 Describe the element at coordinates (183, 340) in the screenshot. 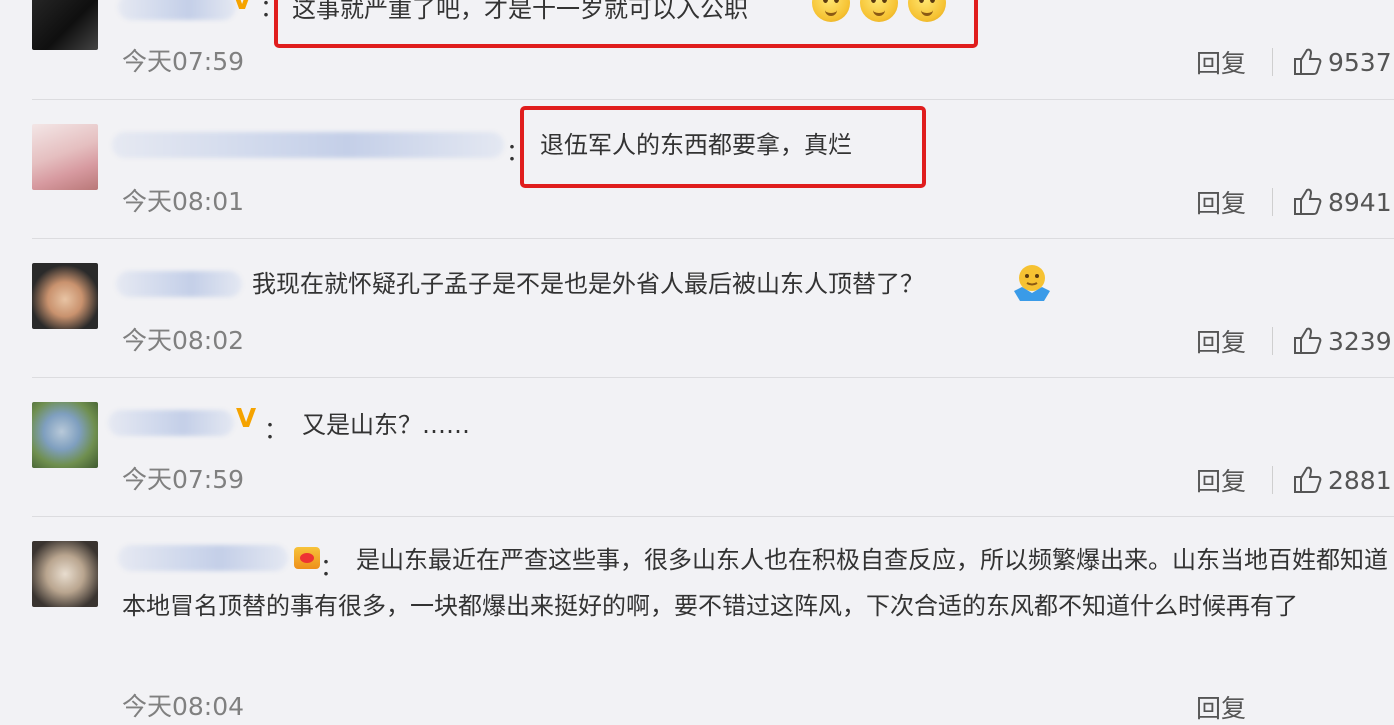

I see `comment-time: 今天08:02` at that location.